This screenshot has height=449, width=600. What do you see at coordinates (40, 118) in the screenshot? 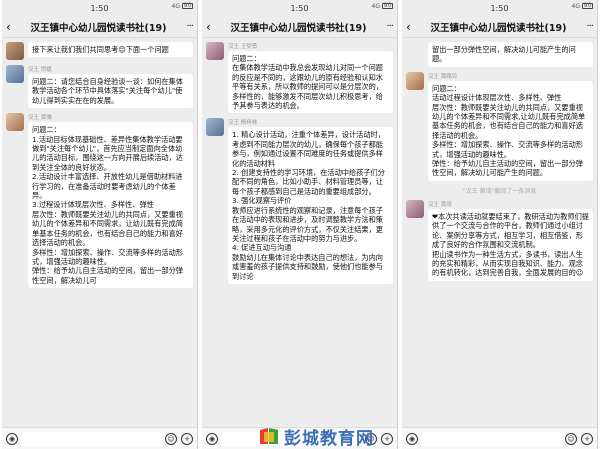
I see `sender-name: 汉王 黄雅` at bounding box center [40, 118].